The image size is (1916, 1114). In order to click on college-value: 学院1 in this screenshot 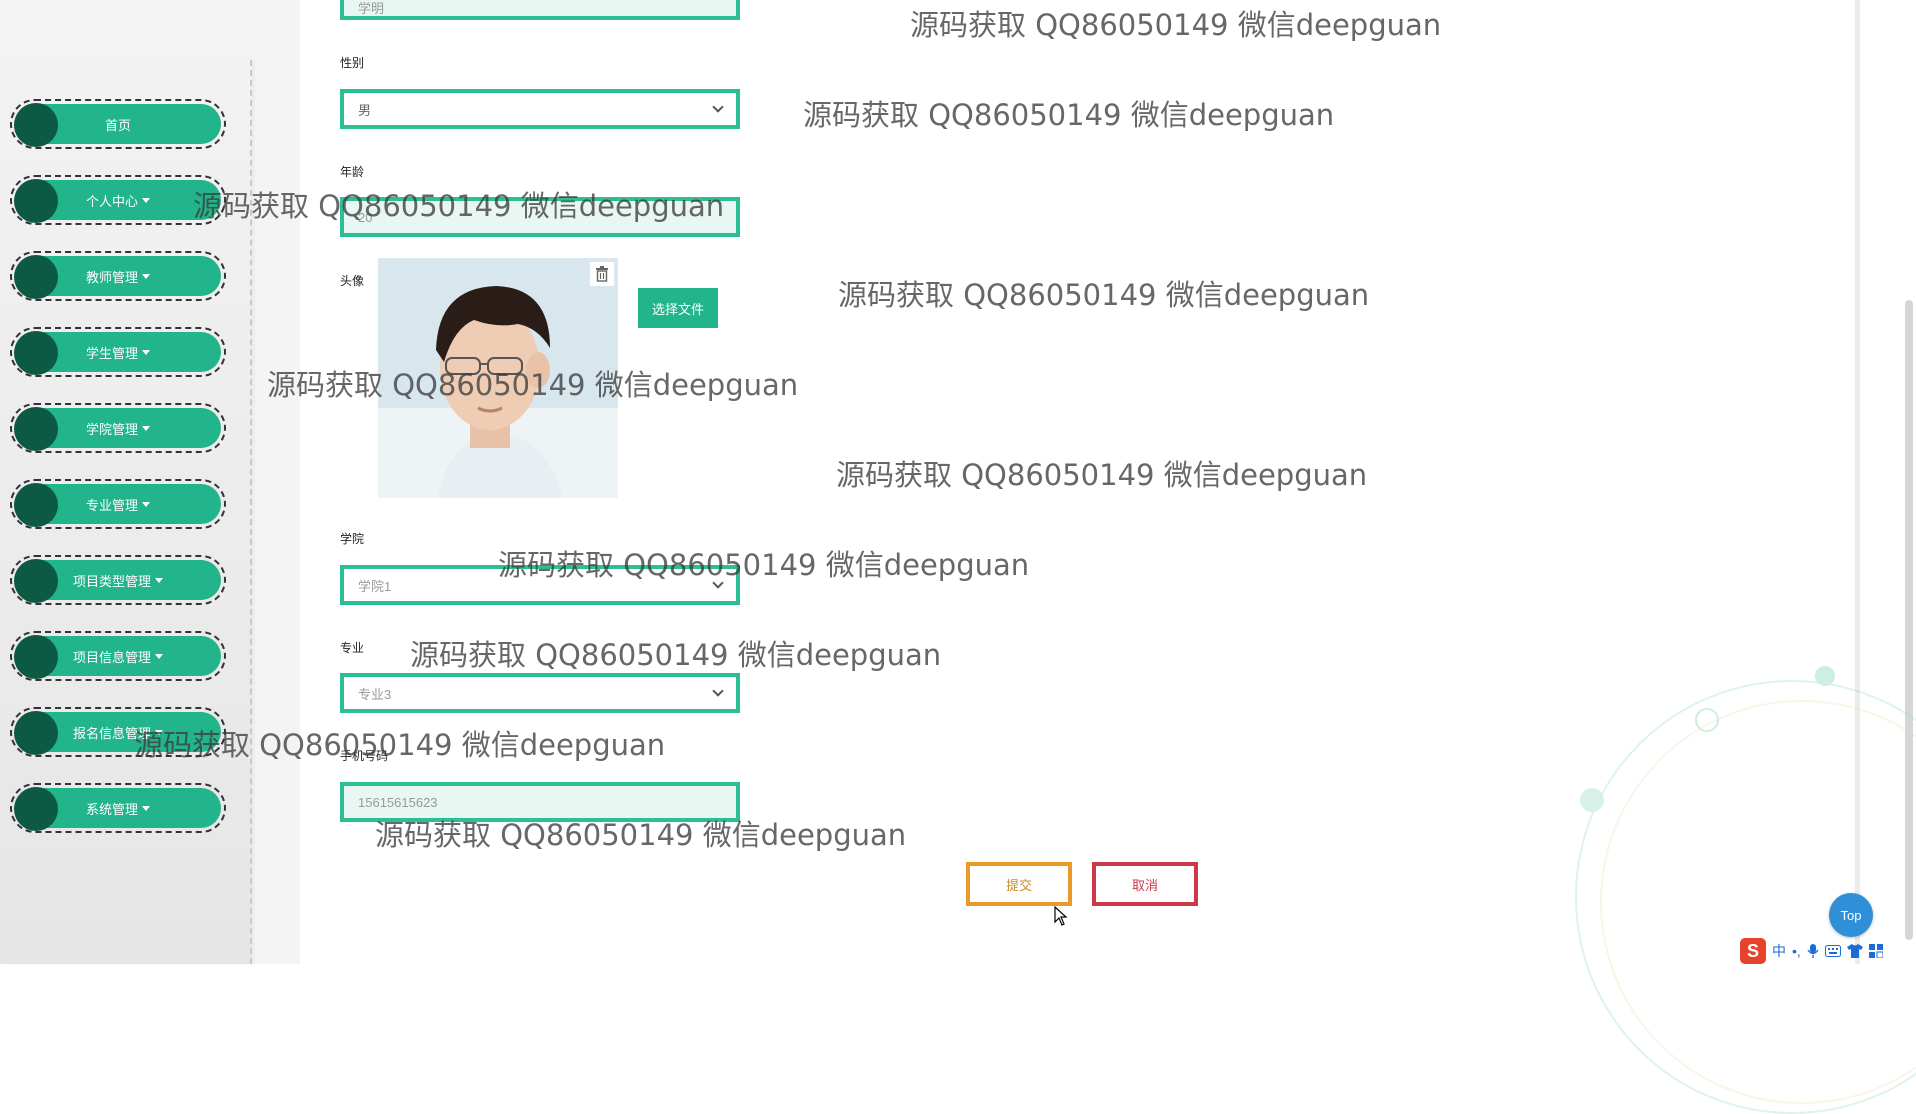, I will do `click(375, 586)`.